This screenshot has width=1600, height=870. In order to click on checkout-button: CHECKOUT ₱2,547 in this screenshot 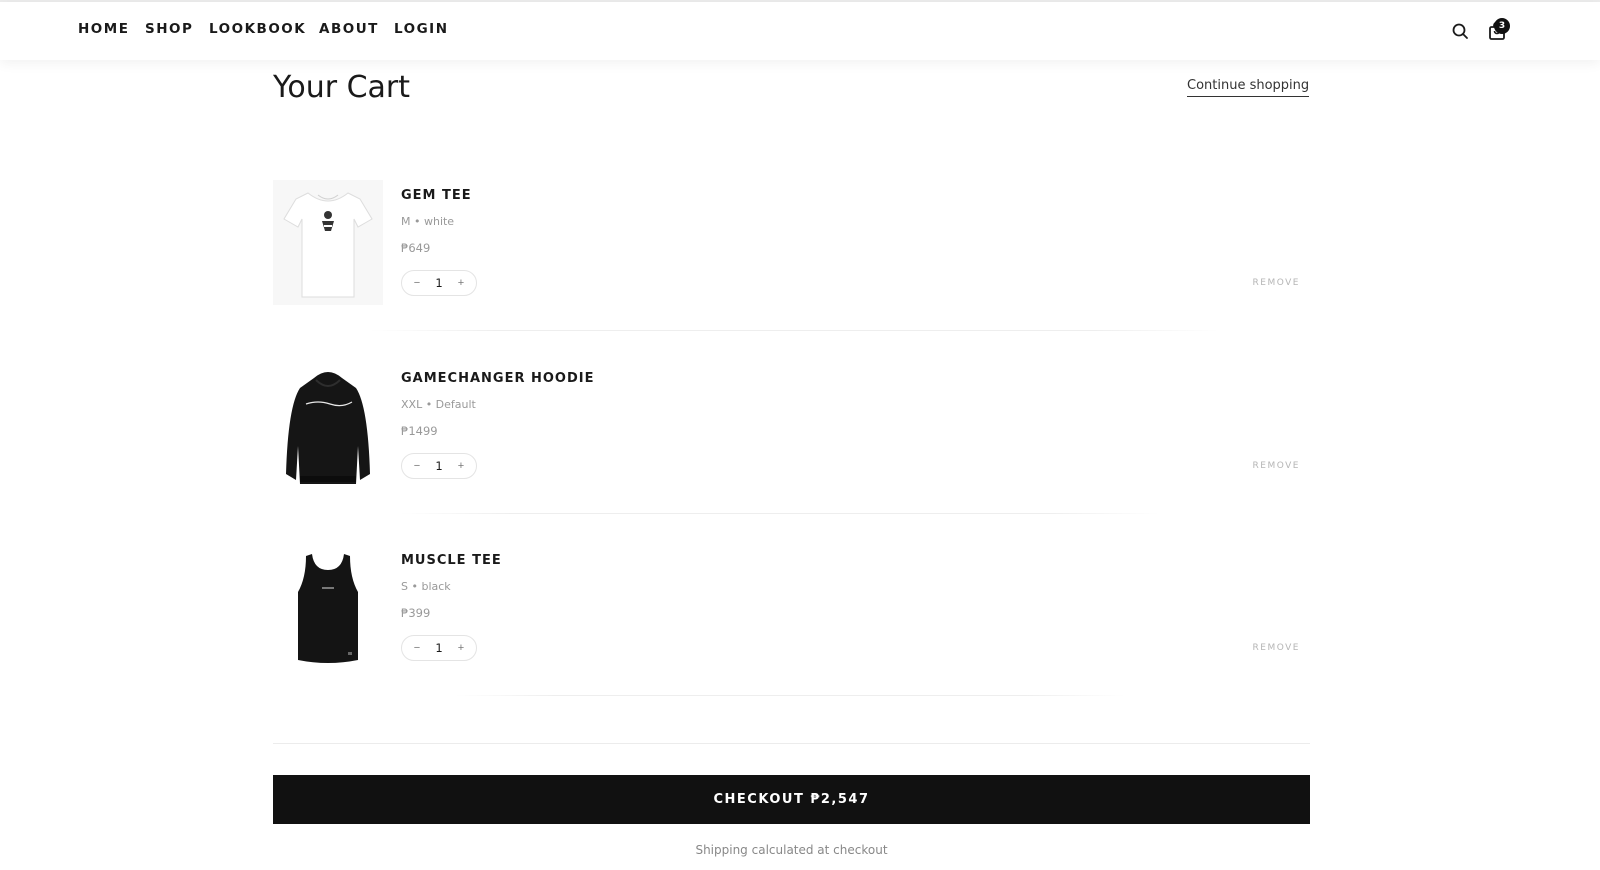, I will do `click(791, 799)`.